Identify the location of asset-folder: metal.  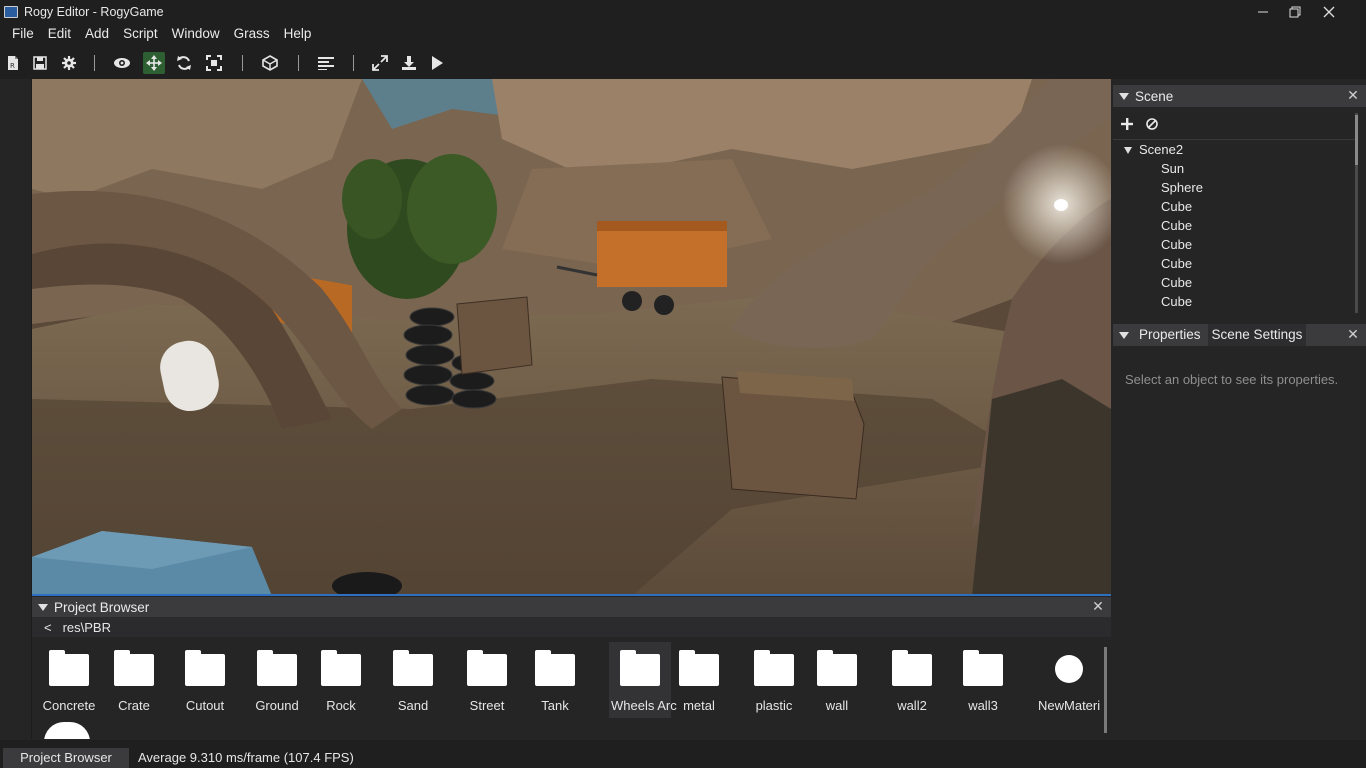
(699, 680).